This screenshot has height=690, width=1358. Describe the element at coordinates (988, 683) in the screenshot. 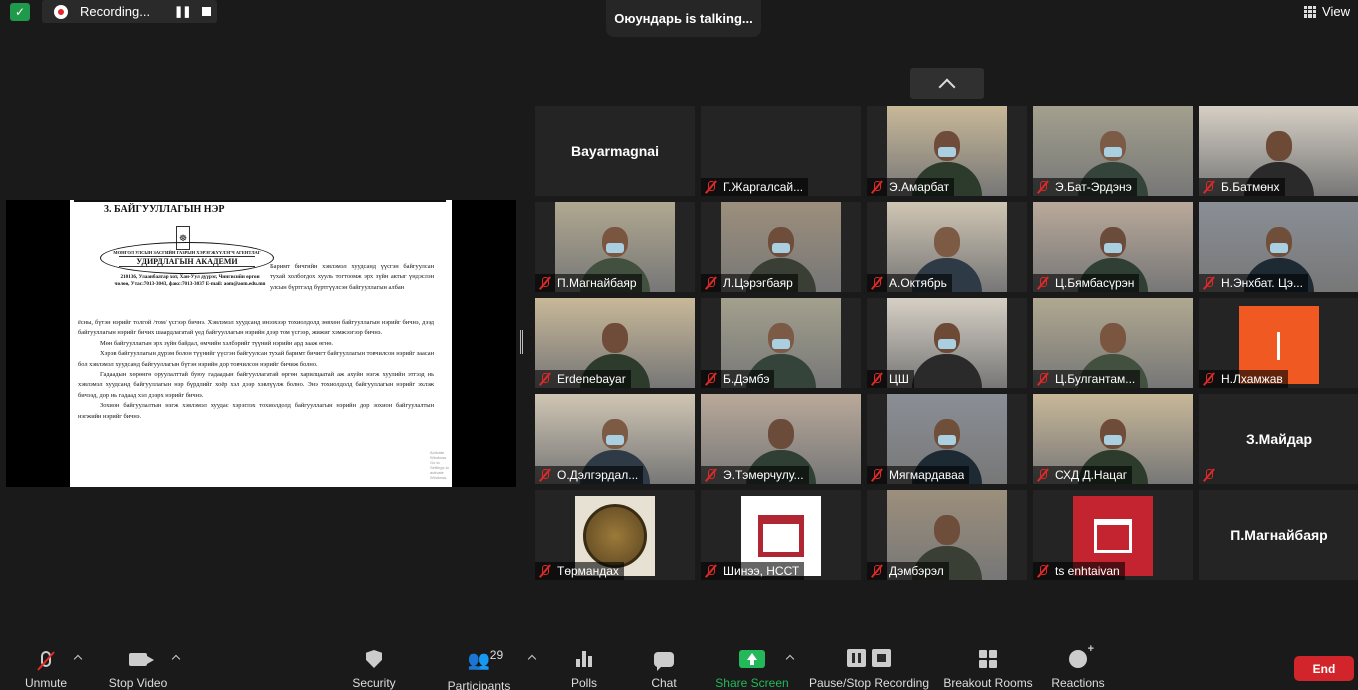

I see `breakout-rooms-label: Breakout Rooms` at that location.